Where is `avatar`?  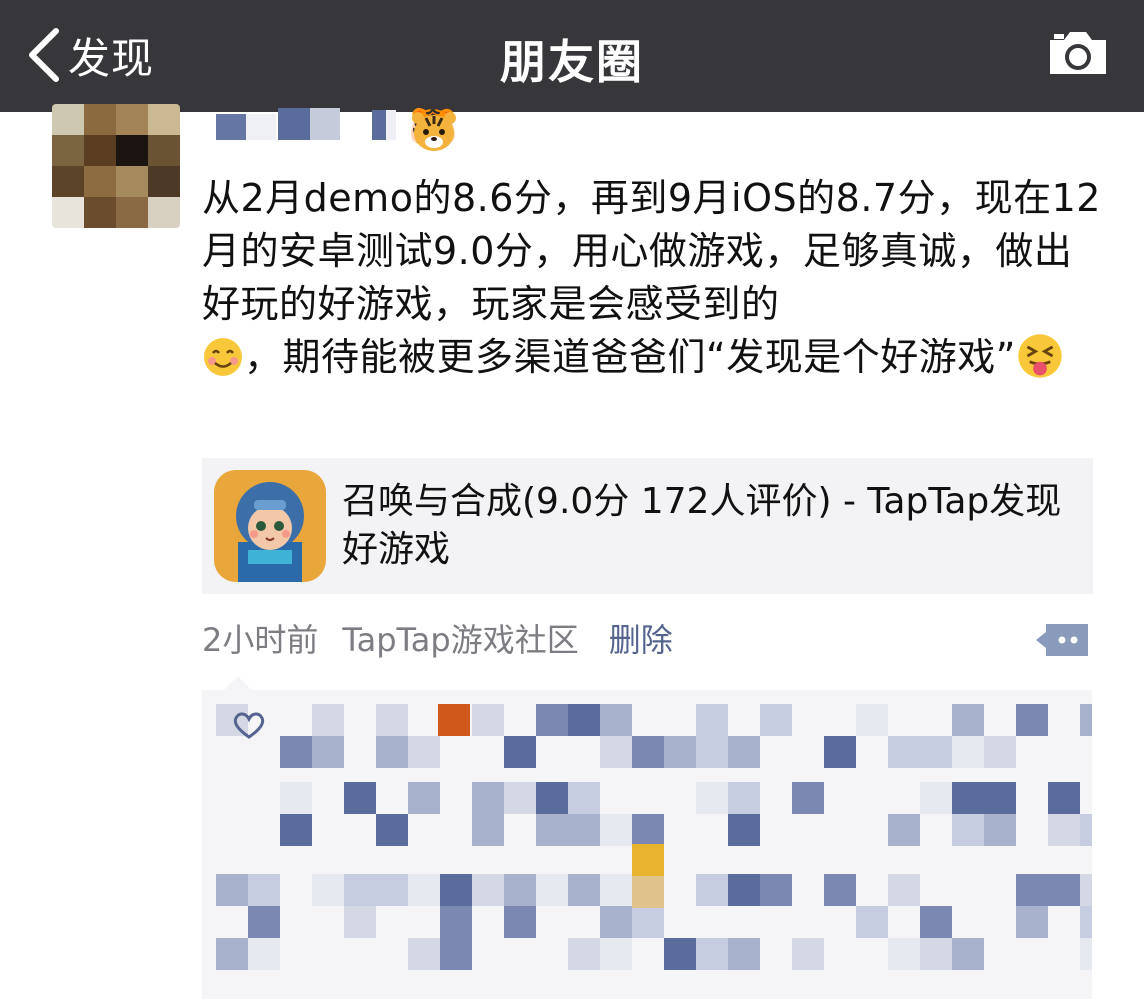 avatar is located at coordinates (116, 166).